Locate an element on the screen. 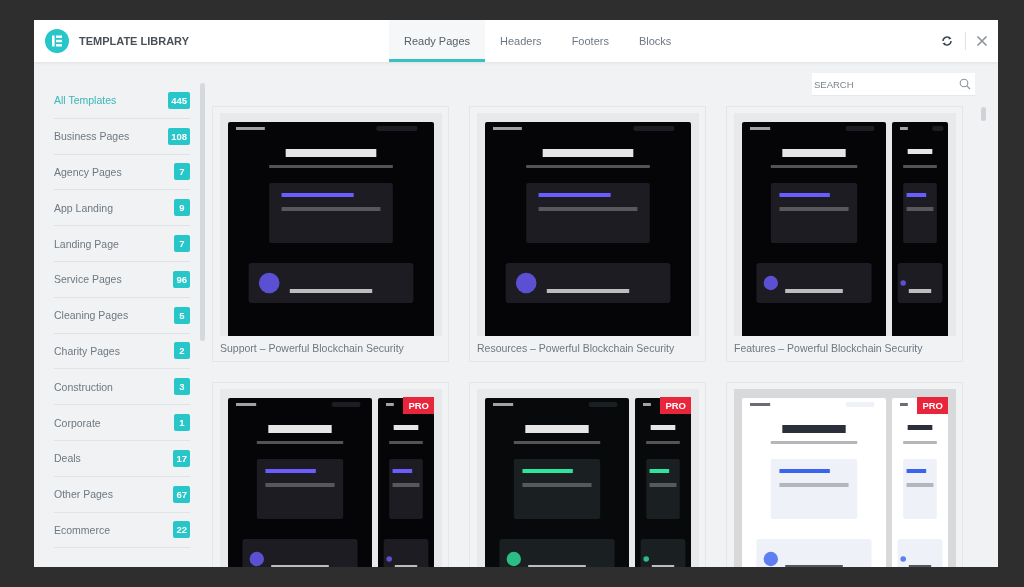 This screenshot has height=587, width=1024. category-item: Cleaning Pages 5 is located at coordinates (122, 315).